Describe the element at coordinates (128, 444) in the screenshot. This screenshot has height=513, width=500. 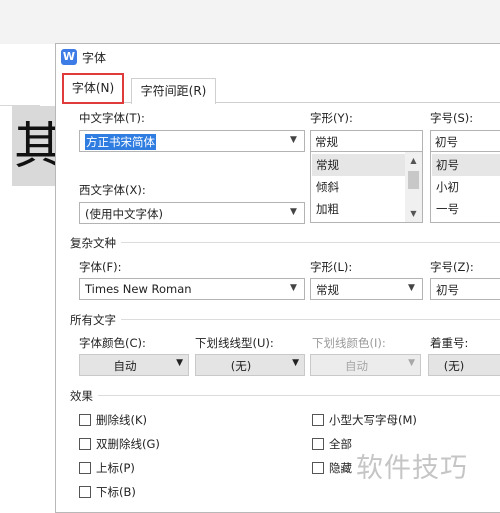
I see `checkbox-label: 双删除线(G)` at that location.